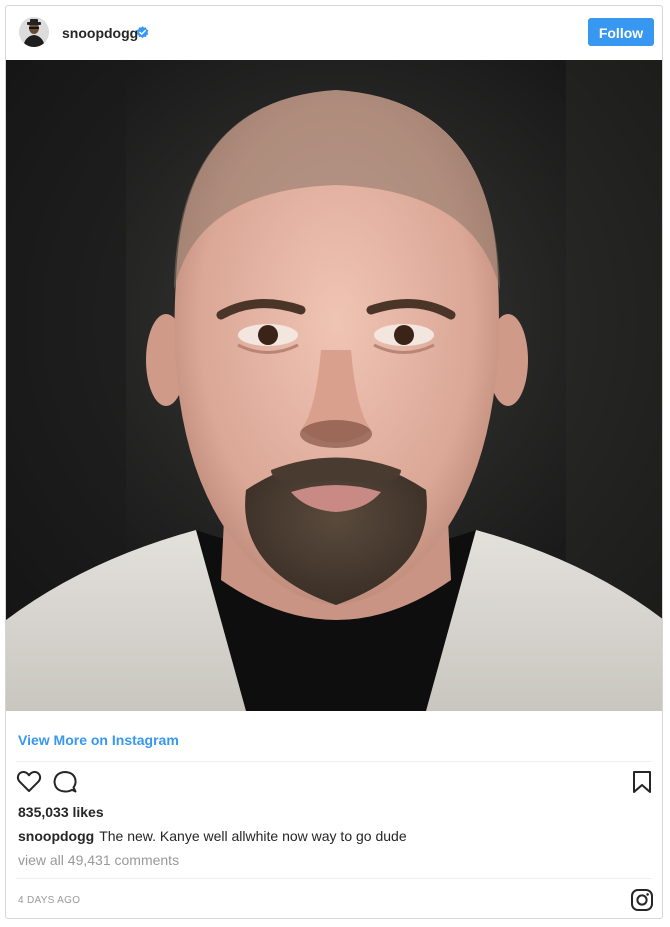  What do you see at coordinates (642, 902) in the screenshot?
I see `instagram-logo-icon` at bounding box center [642, 902].